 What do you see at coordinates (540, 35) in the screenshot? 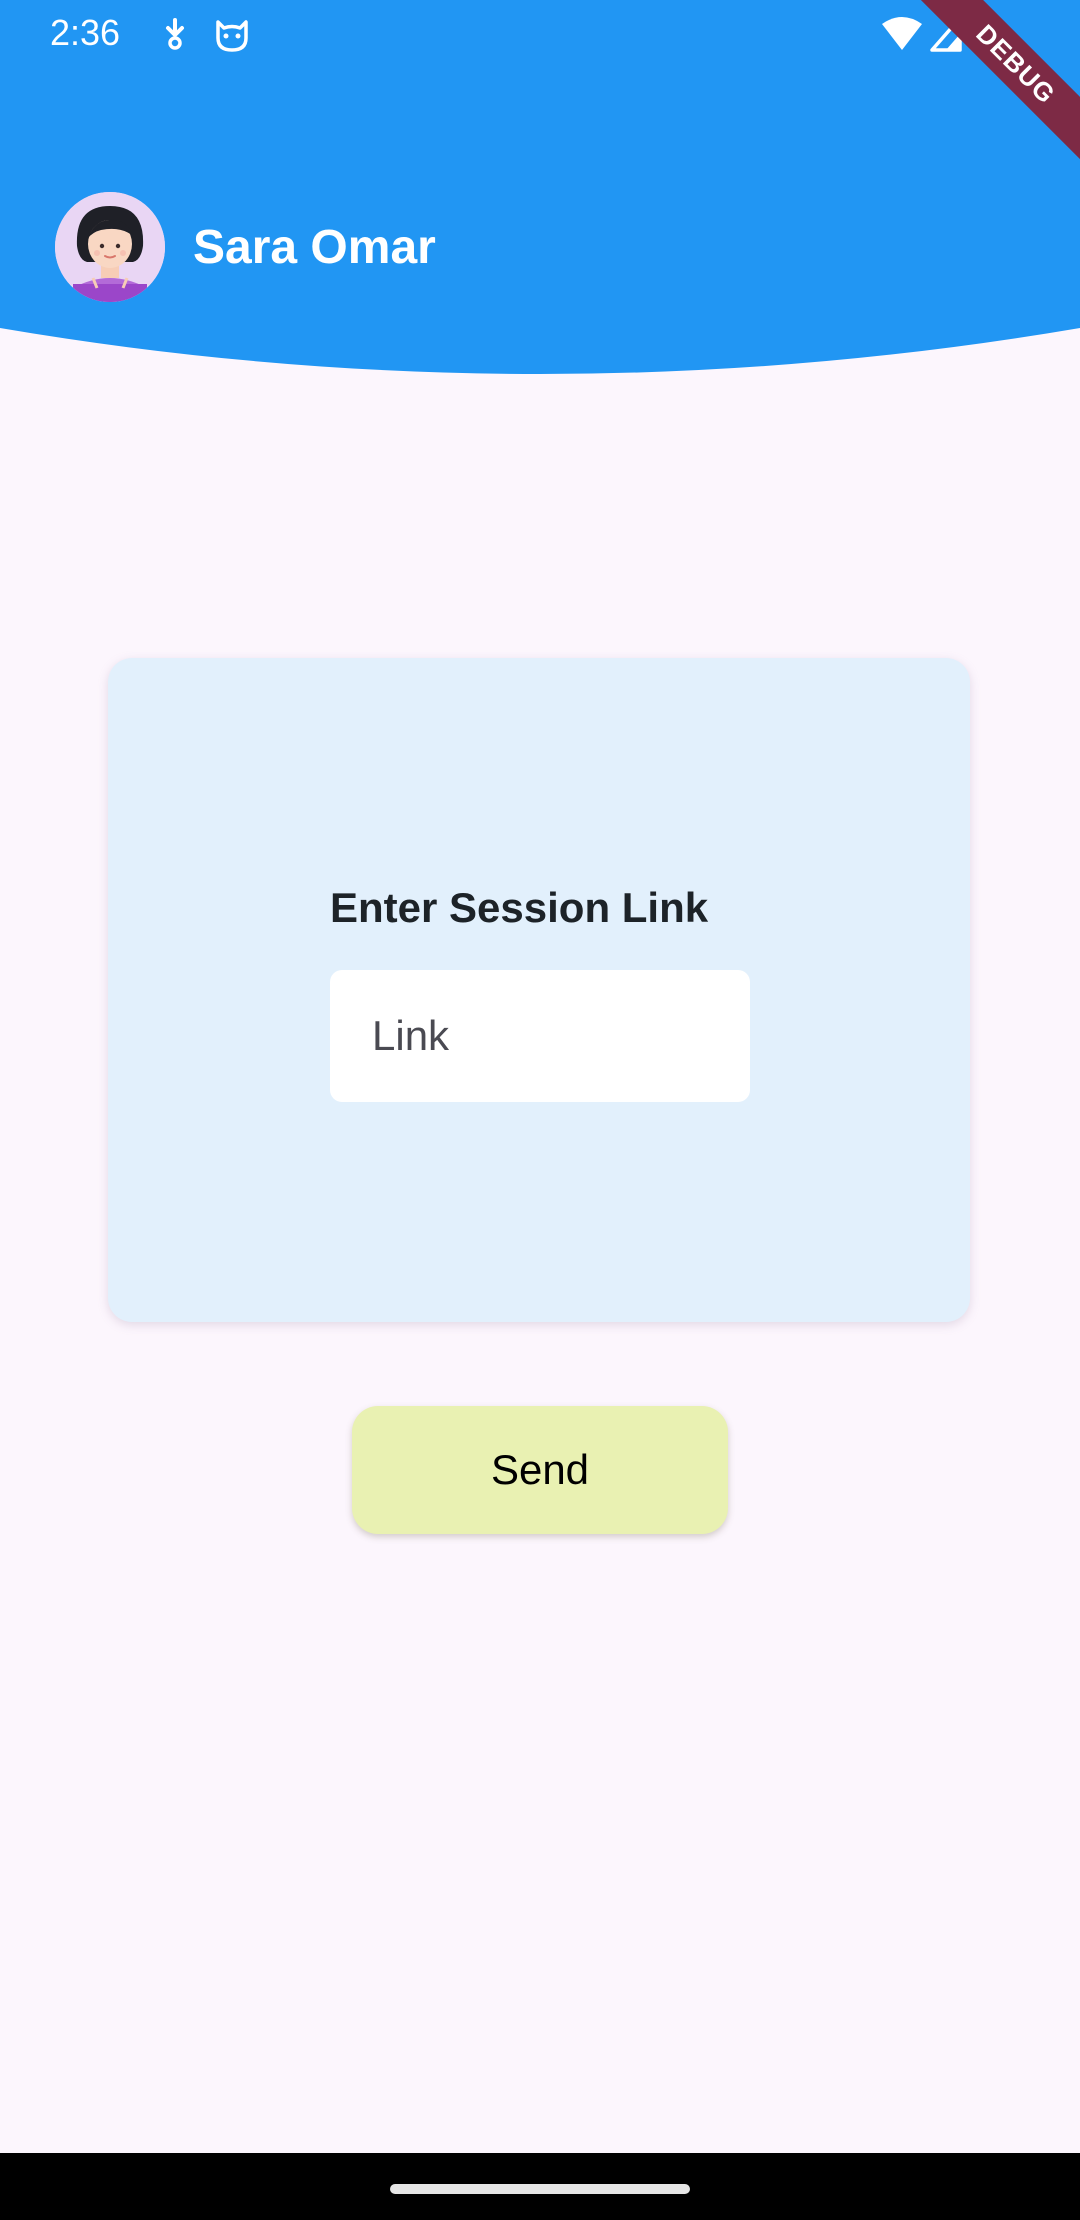
I see `status-bar: 2:36` at bounding box center [540, 35].